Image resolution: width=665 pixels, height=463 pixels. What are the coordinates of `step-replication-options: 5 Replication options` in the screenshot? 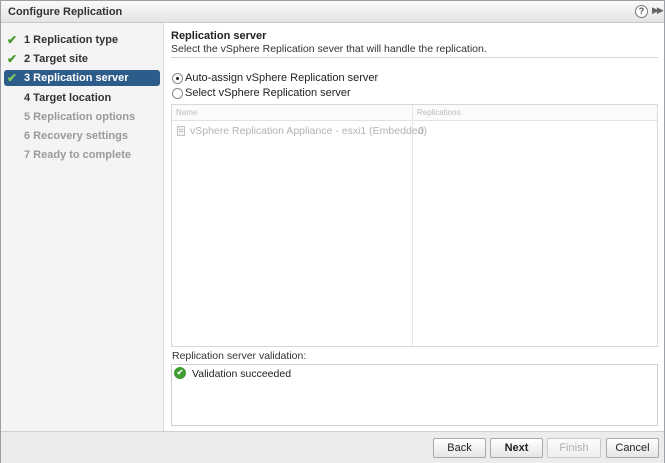 It's located at (82, 117).